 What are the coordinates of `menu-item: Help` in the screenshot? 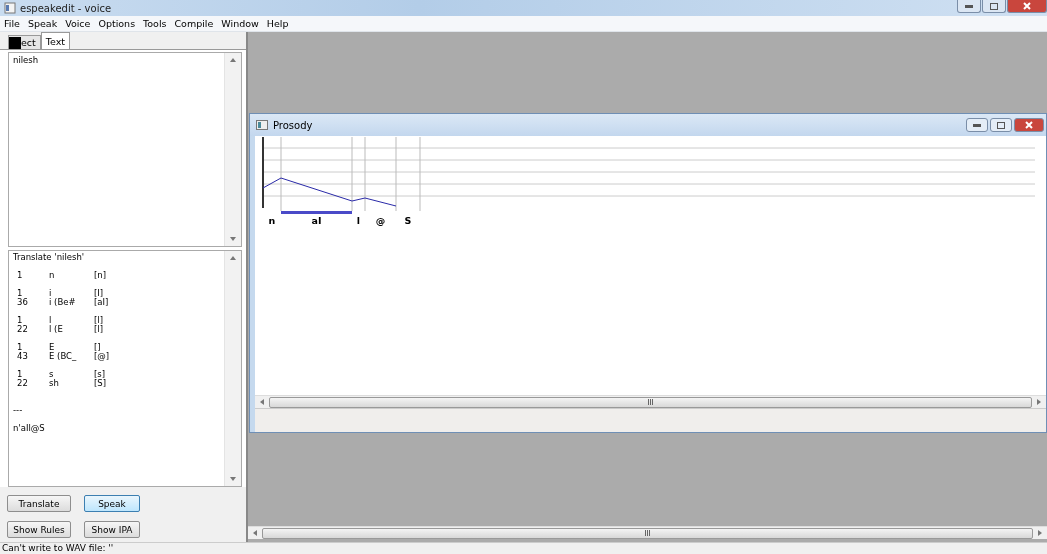 It's located at (277, 23).